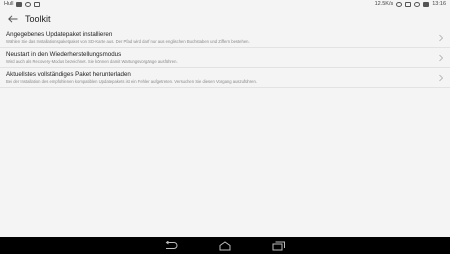 The height and width of the screenshot is (254, 450). Describe the element at coordinates (59, 34) in the screenshot. I see `item-title: Angegebenes Updatepaket installieren` at that location.